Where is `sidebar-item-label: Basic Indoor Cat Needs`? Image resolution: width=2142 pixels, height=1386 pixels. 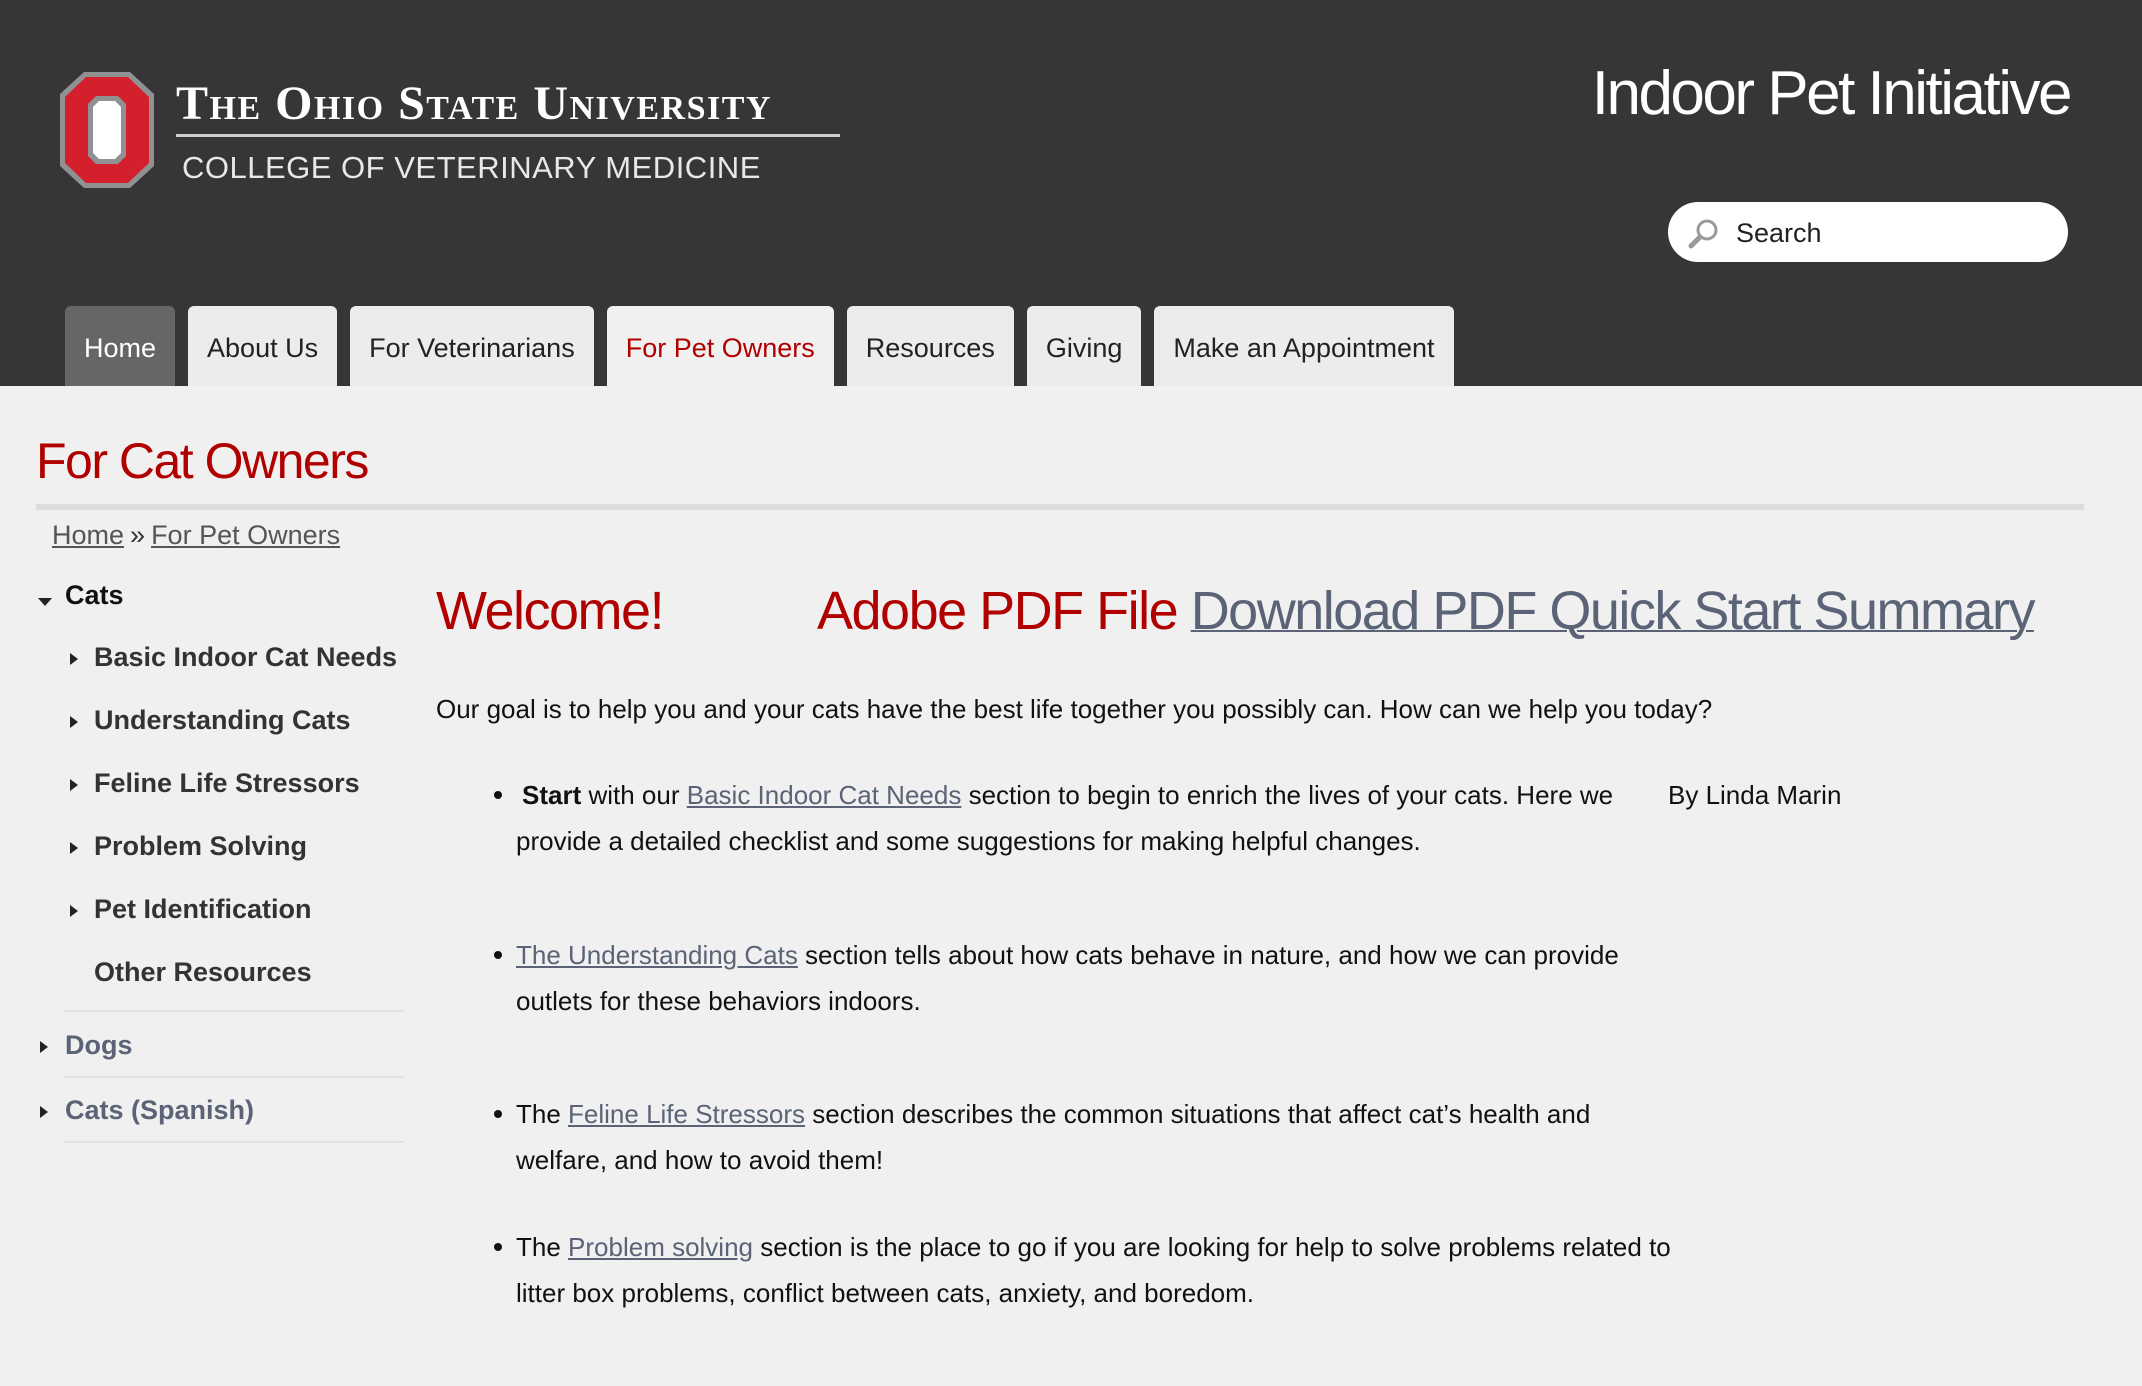 sidebar-item-label: Basic Indoor Cat Needs is located at coordinates (246, 657).